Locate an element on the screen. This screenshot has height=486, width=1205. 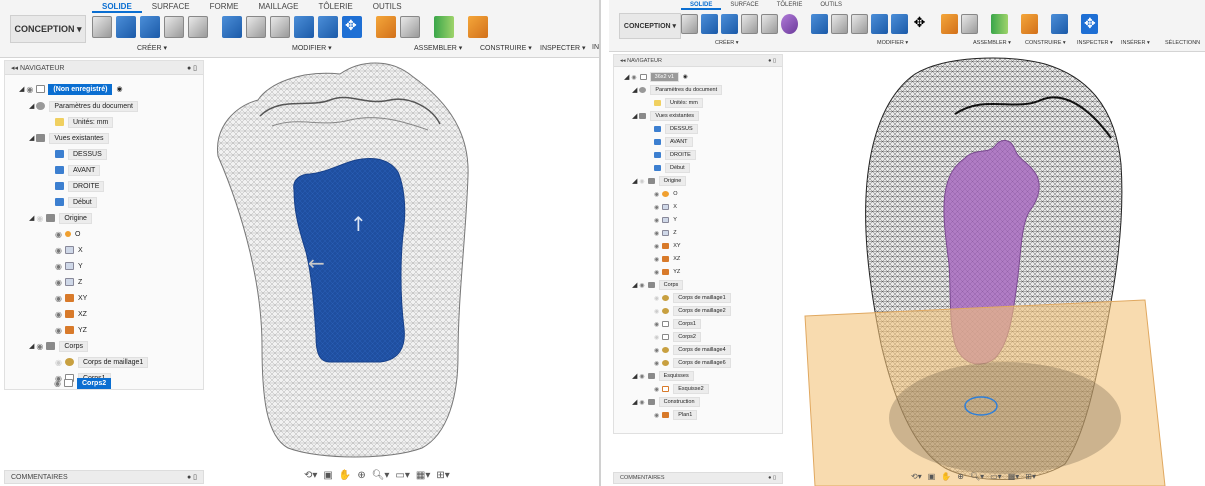
tree-origin-o: ◉ O is located at coordinates (666, 194).